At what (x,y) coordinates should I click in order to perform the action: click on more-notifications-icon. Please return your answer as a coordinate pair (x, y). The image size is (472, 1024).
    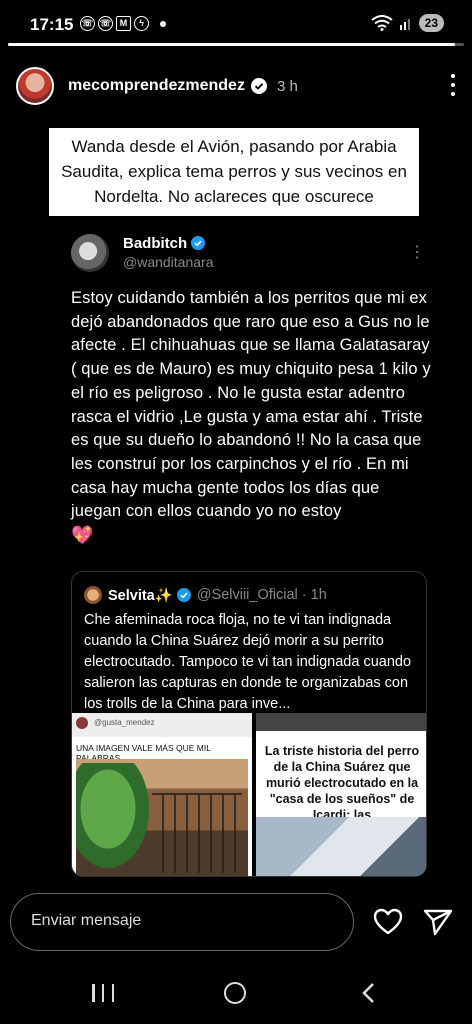
    Looking at the image, I should click on (163, 24).